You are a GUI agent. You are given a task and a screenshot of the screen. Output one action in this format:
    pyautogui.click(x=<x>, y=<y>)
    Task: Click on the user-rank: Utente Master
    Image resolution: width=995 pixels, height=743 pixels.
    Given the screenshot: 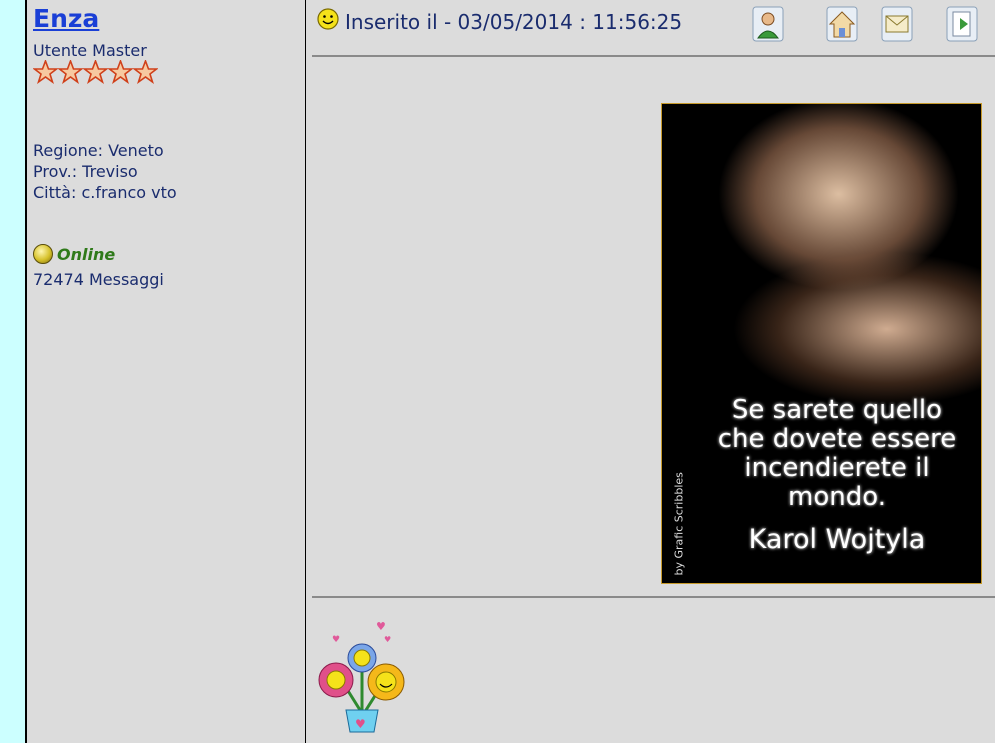 What is the action you would take?
    pyautogui.click(x=90, y=50)
    